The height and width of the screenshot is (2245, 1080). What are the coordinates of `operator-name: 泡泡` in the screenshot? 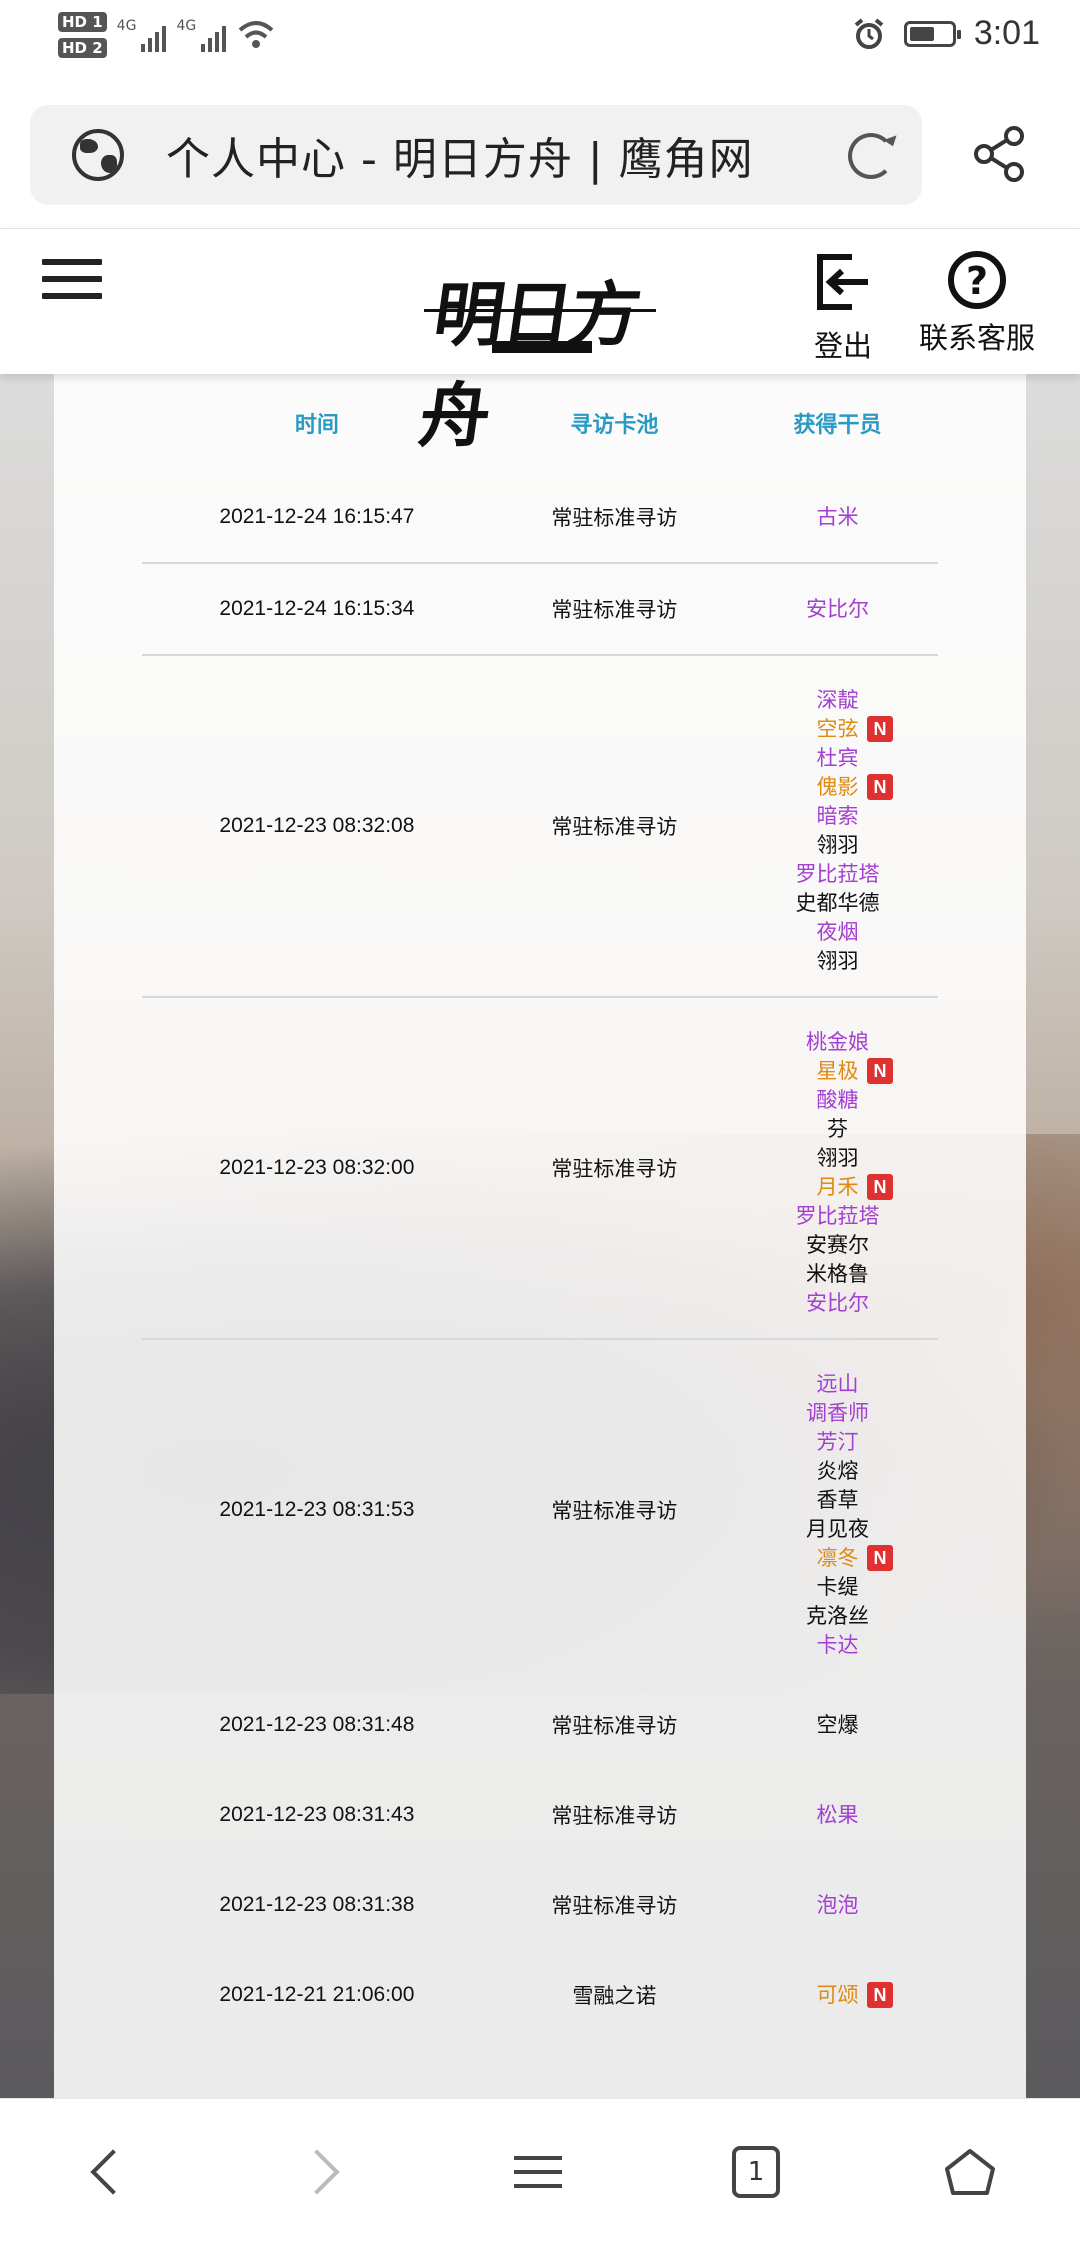 It's located at (837, 1905).